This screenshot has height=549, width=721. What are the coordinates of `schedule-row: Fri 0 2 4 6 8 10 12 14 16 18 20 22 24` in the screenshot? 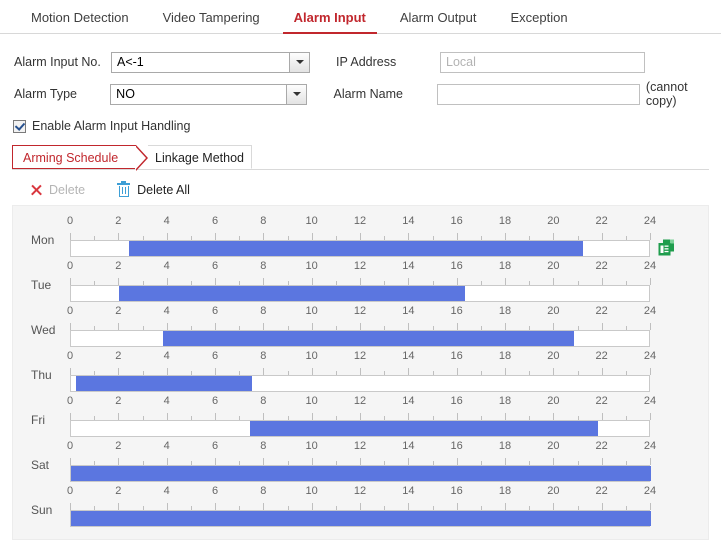 It's located at (360, 416).